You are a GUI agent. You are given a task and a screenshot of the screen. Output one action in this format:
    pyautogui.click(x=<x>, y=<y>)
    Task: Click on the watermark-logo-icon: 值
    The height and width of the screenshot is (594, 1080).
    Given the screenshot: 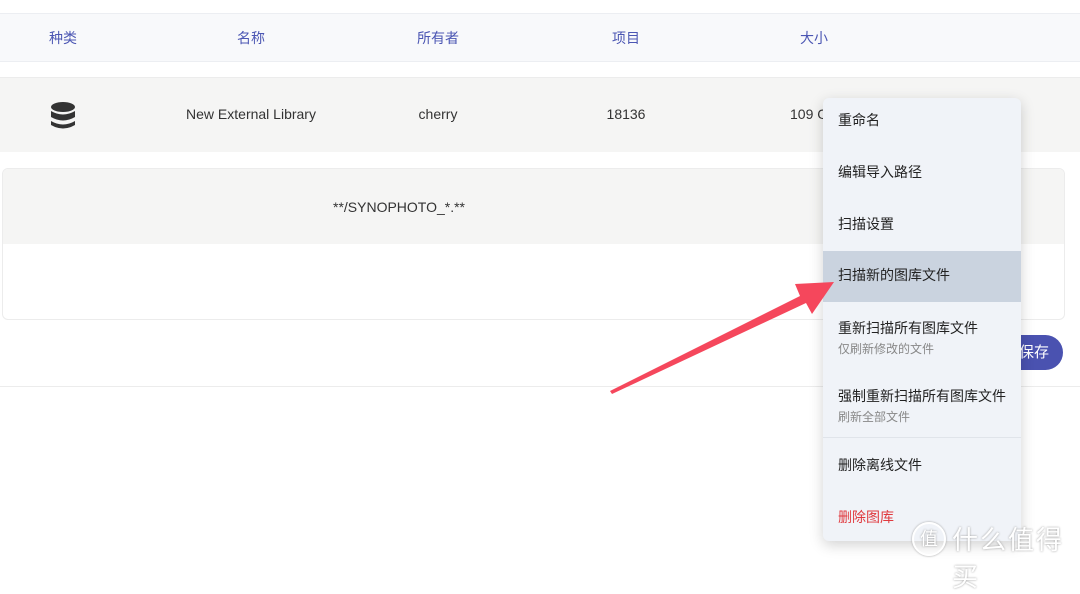 What is the action you would take?
    pyautogui.click(x=929, y=539)
    